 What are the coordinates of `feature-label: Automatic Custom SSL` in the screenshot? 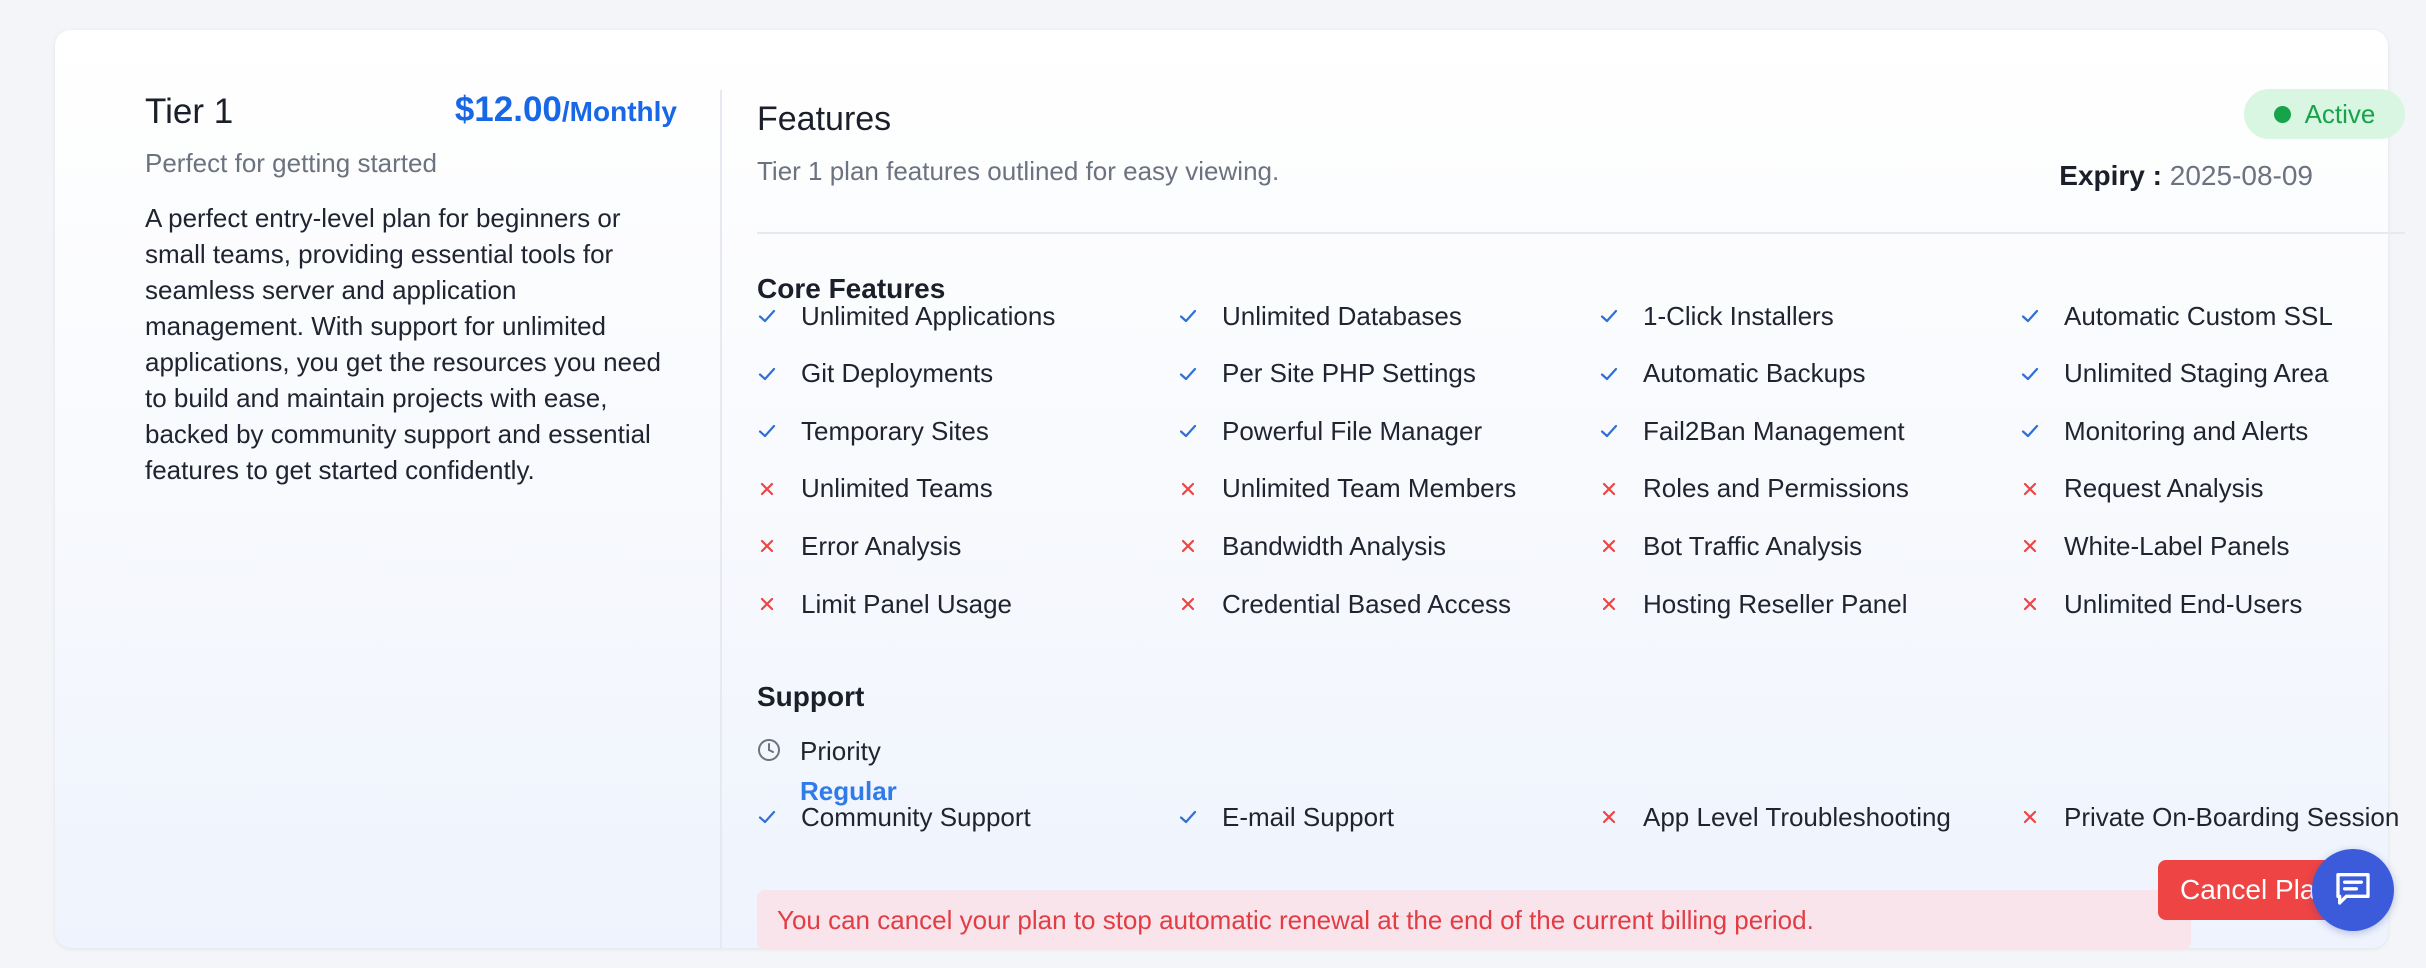 It's located at (2198, 315).